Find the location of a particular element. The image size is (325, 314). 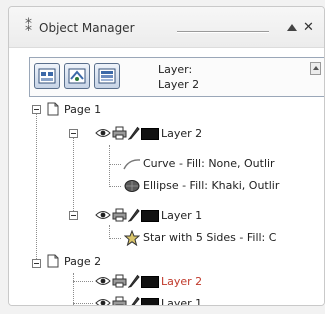

docker-title-bar: ⁑ Object Manager ✕ is located at coordinates (166, 27).